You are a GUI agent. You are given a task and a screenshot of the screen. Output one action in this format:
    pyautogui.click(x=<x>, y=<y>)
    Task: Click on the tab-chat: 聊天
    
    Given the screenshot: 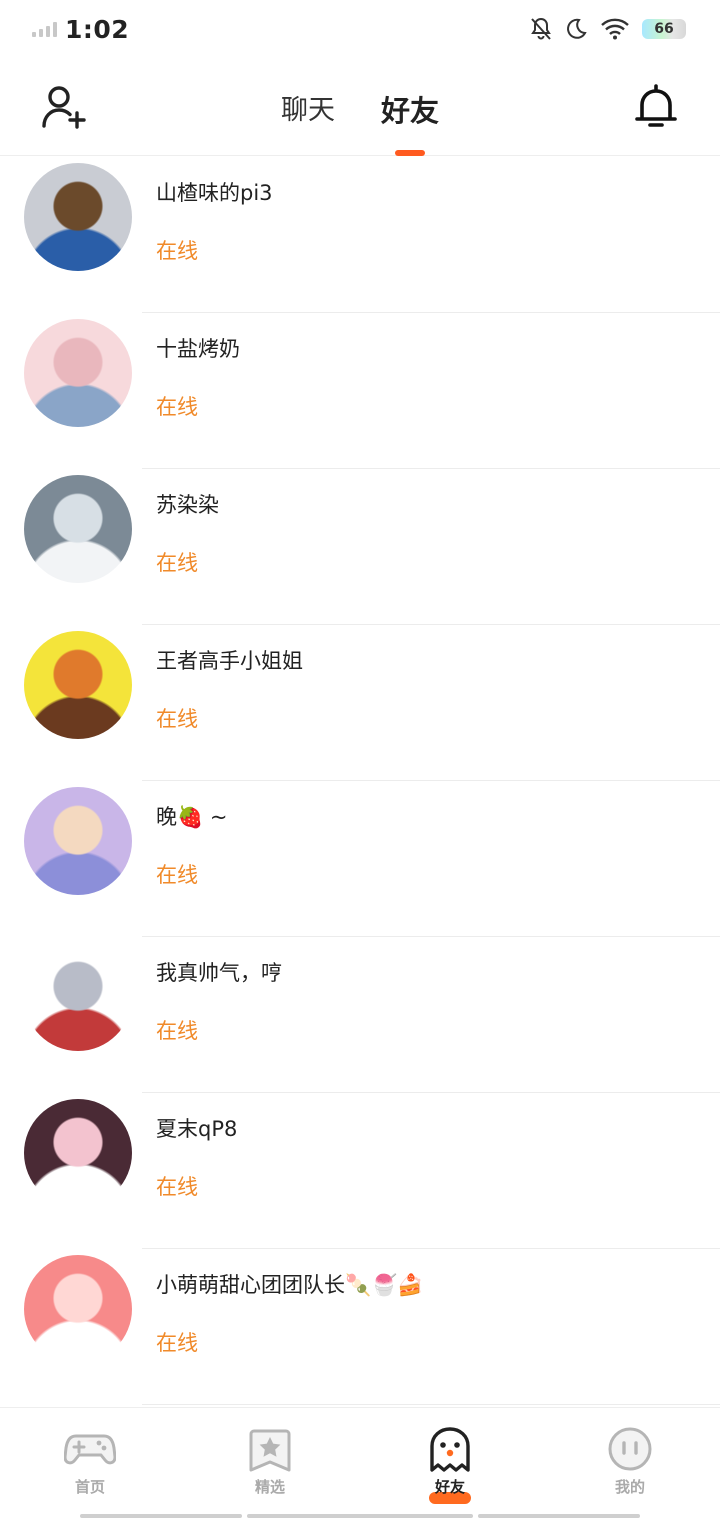 What is the action you would take?
    pyautogui.click(x=308, y=108)
    